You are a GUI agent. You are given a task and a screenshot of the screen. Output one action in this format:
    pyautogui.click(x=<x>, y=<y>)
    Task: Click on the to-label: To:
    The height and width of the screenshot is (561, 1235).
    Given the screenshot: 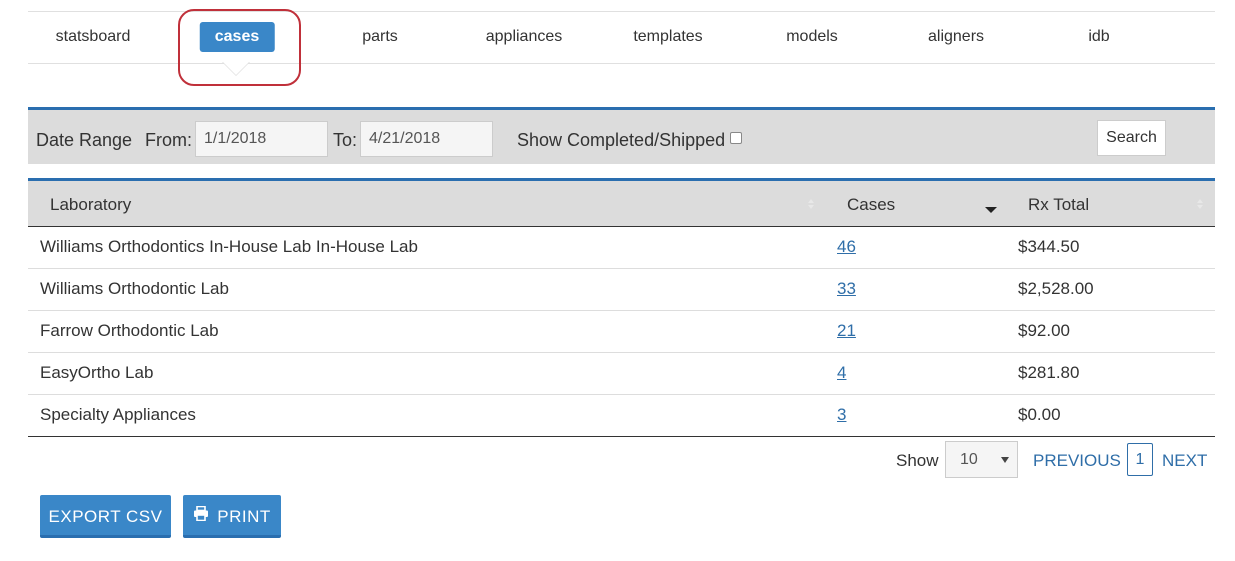 What is the action you would take?
    pyautogui.click(x=345, y=140)
    